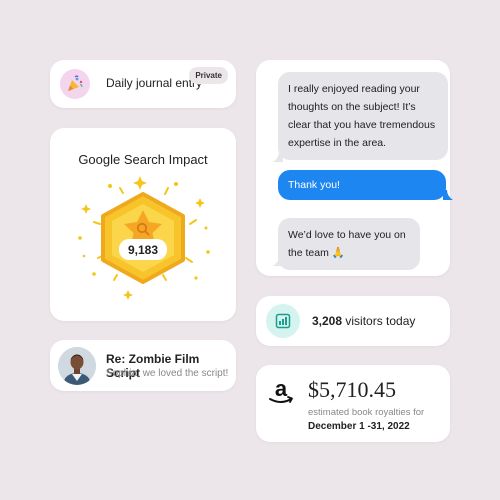  Describe the element at coordinates (352, 389) in the screenshot. I see `royalty-amount: $5,710.45` at that location.